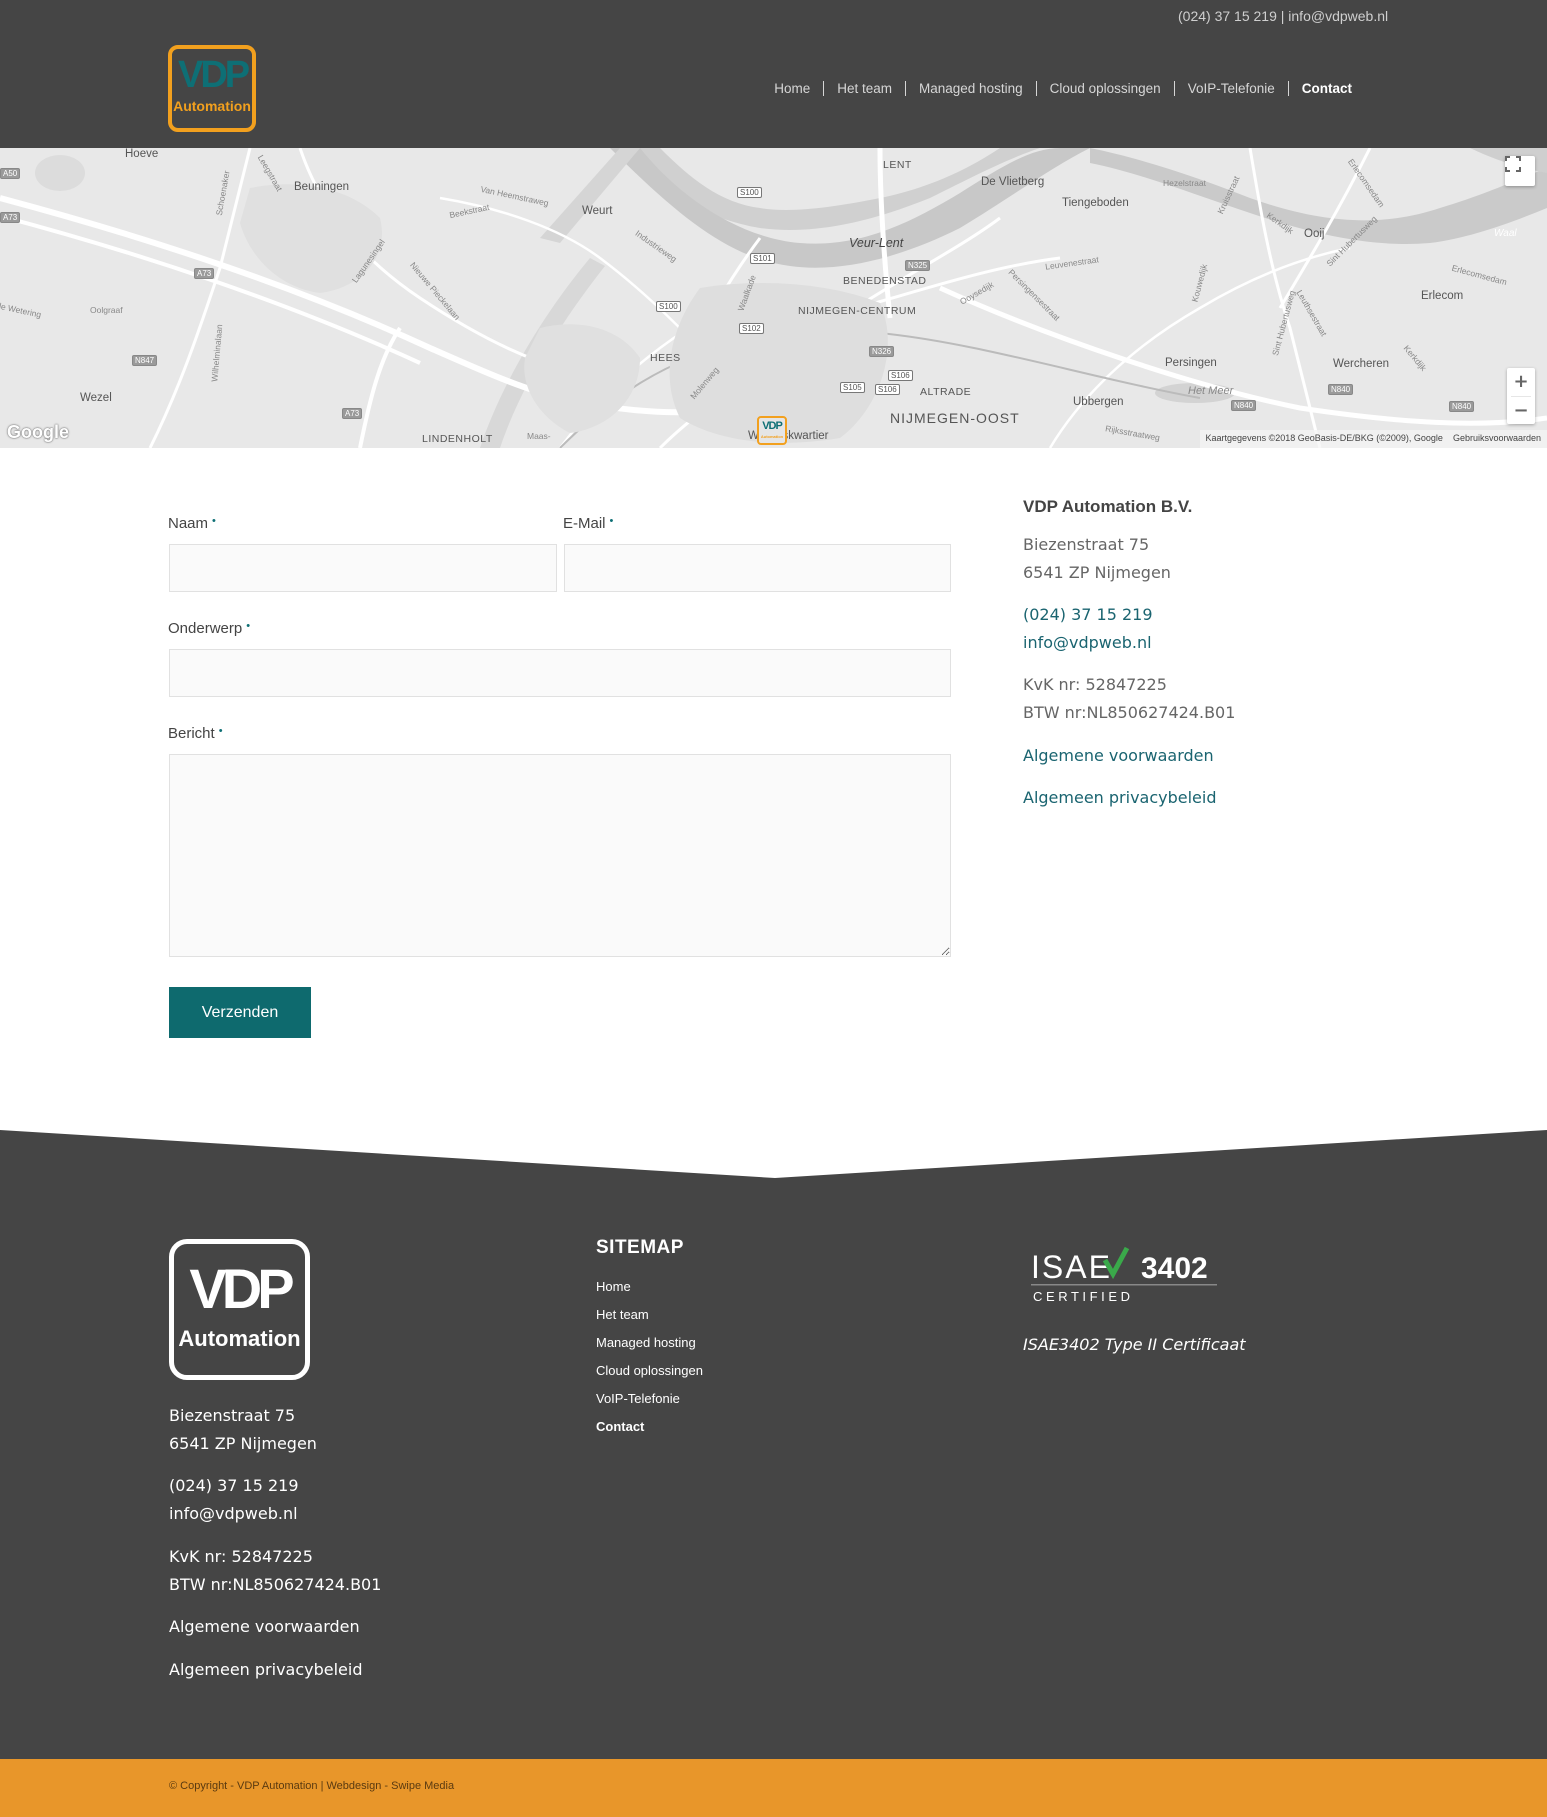 Image resolution: width=1547 pixels, height=1817 pixels. Describe the element at coordinates (1081, 1296) in the screenshot. I see `isae-certified-text: C E R T I F I E D` at that location.